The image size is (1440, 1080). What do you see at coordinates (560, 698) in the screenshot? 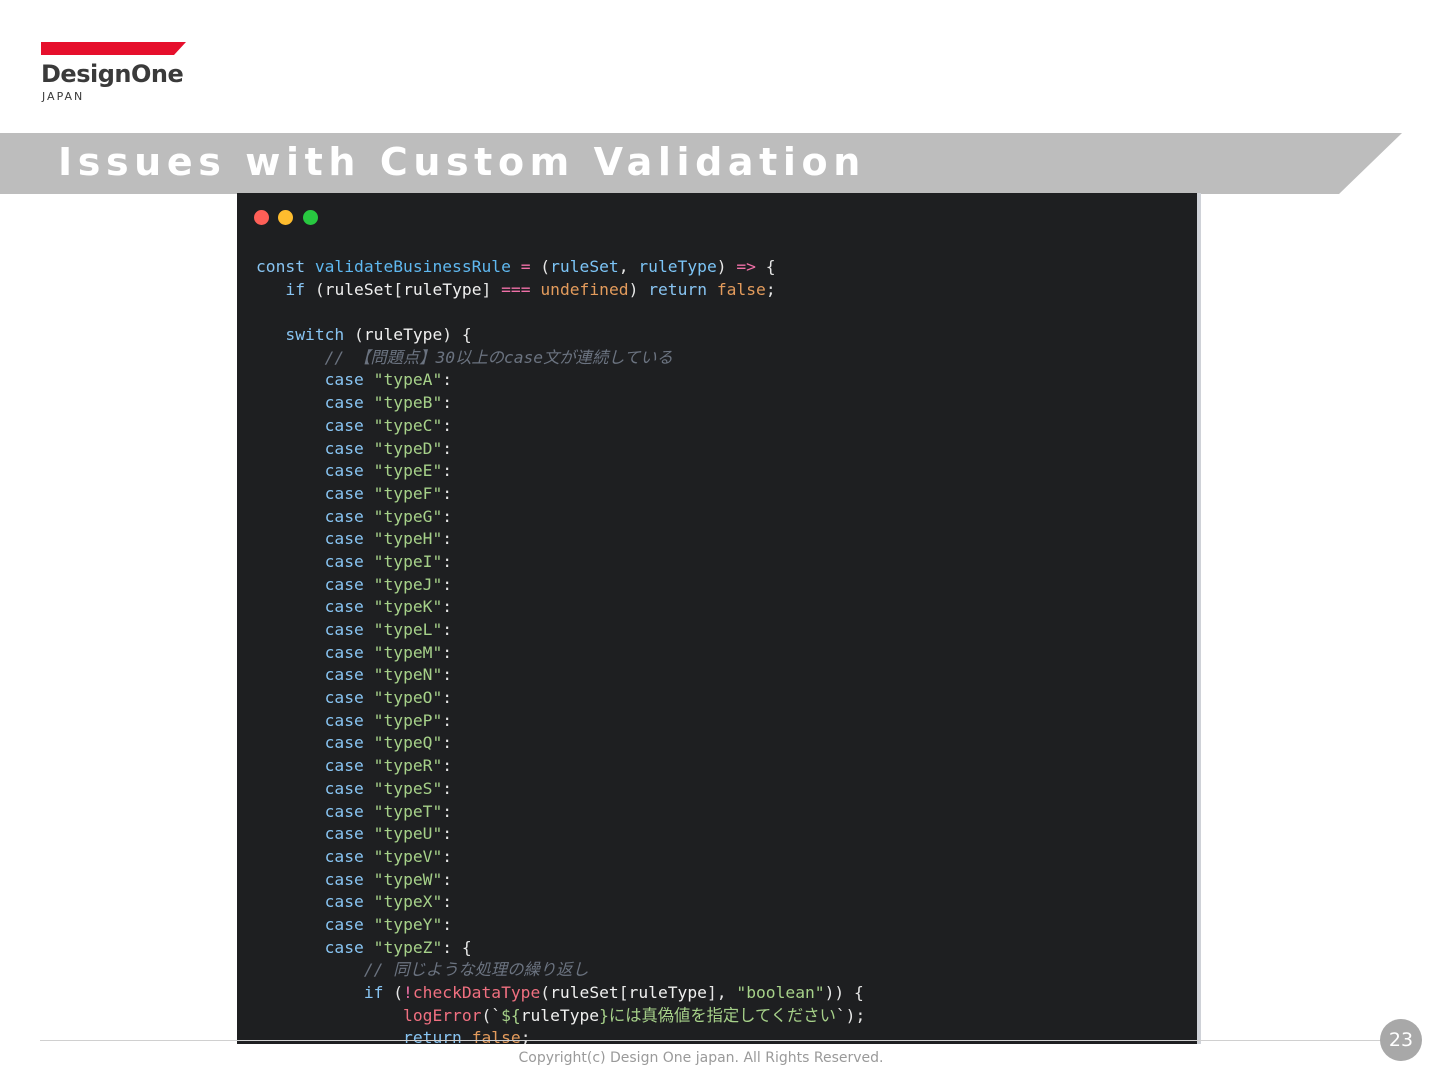
I see `code-line: case "typeO":` at bounding box center [560, 698].